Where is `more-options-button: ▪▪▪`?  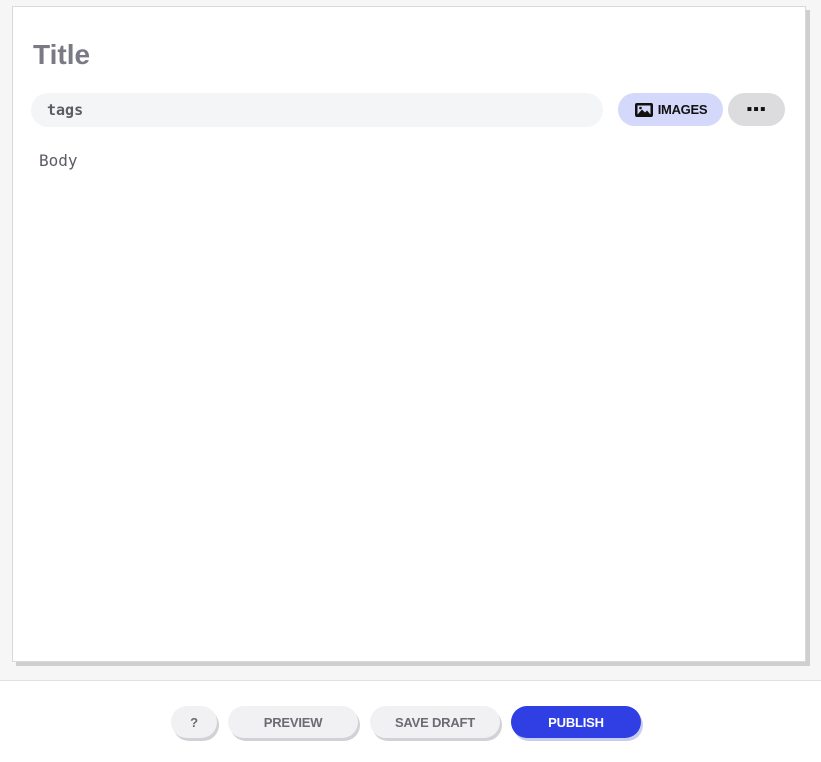
more-options-button: ▪▪▪ is located at coordinates (756, 109).